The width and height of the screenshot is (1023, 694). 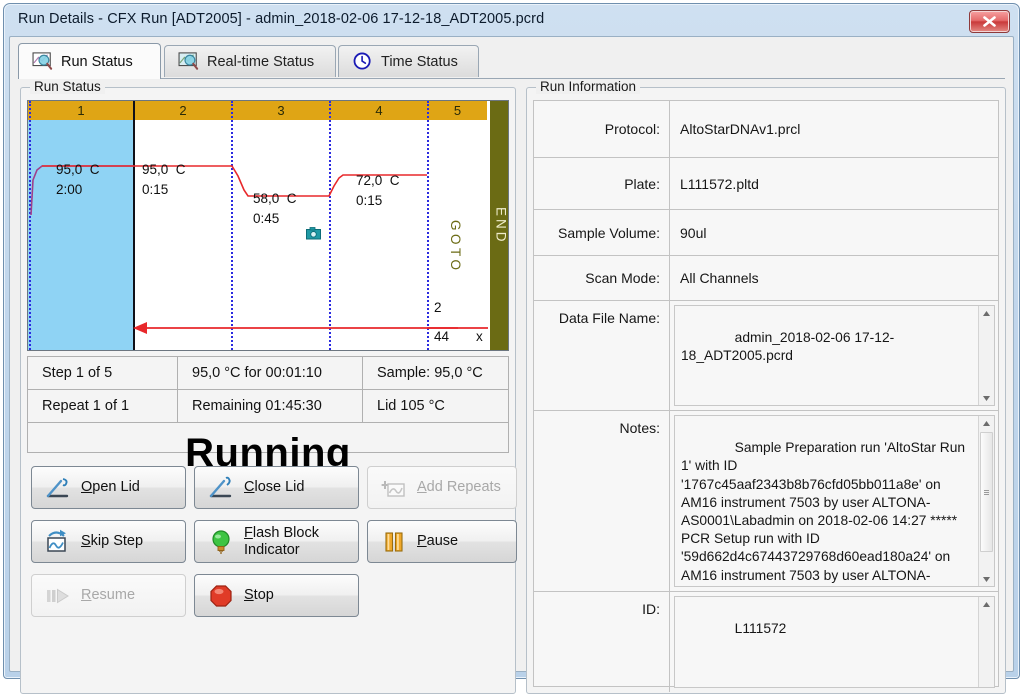 I want to click on add-repeats-icon, so click(x=393, y=488).